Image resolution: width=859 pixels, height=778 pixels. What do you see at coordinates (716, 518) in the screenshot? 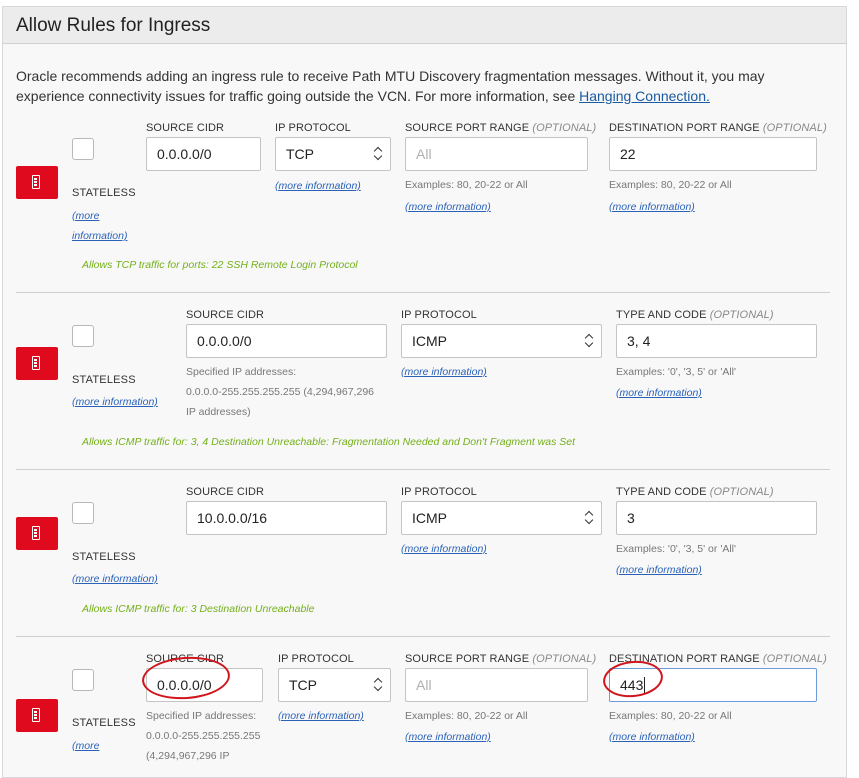
I see `type-and-code-input: 3` at bounding box center [716, 518].